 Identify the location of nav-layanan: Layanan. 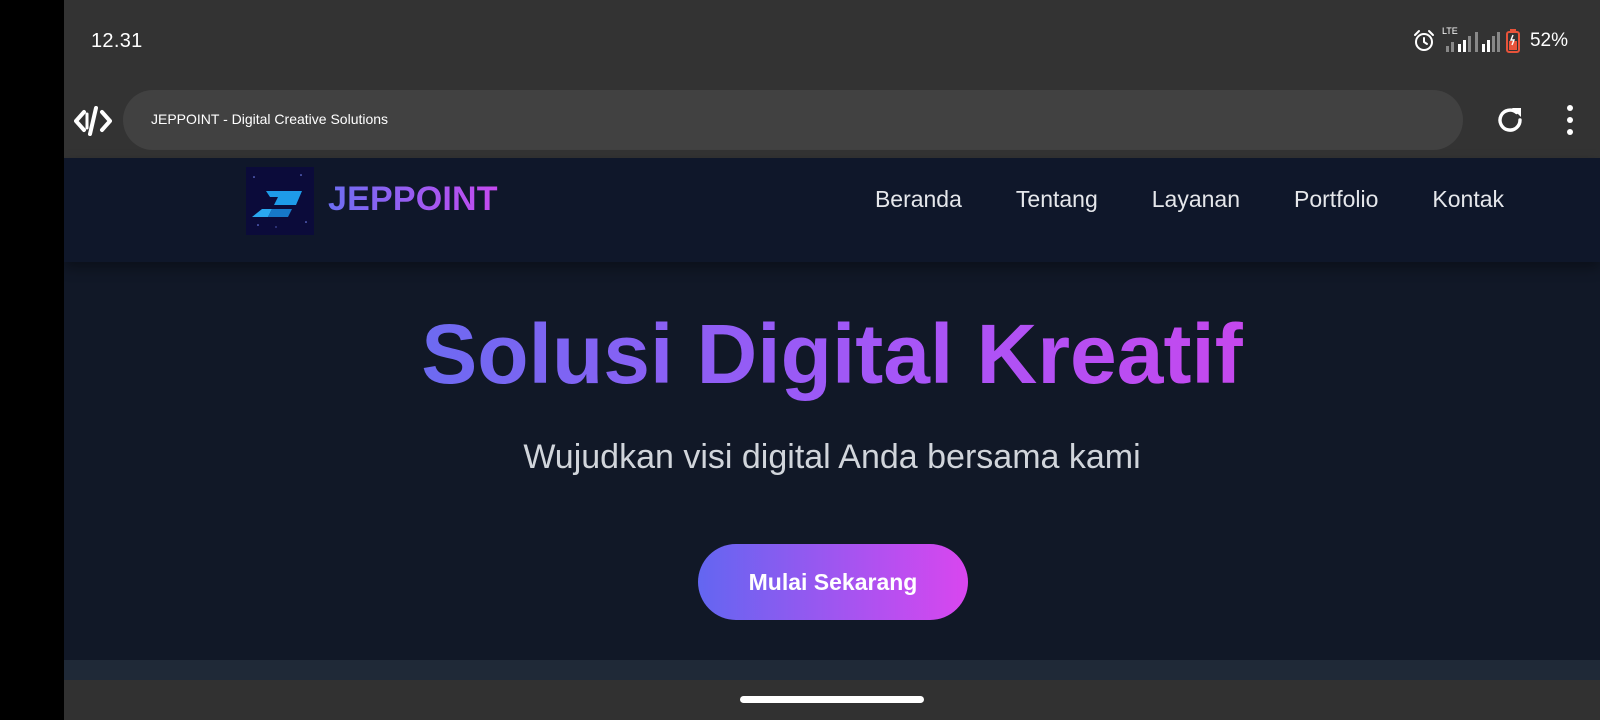
(1196, 199).